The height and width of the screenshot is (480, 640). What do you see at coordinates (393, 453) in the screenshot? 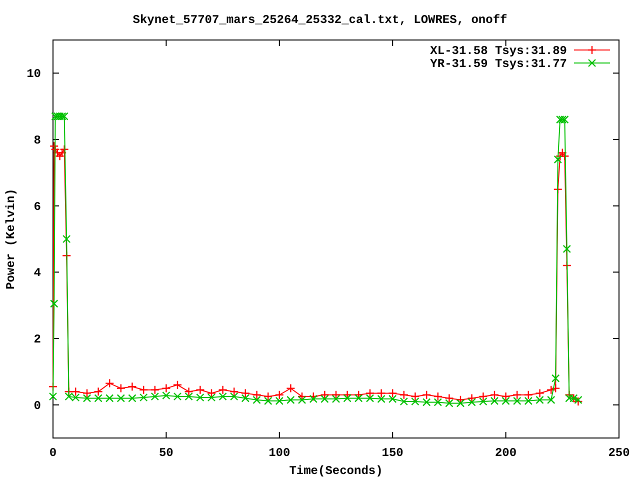
I see `x-tick-label: 150` at bounding box center [393, 453].